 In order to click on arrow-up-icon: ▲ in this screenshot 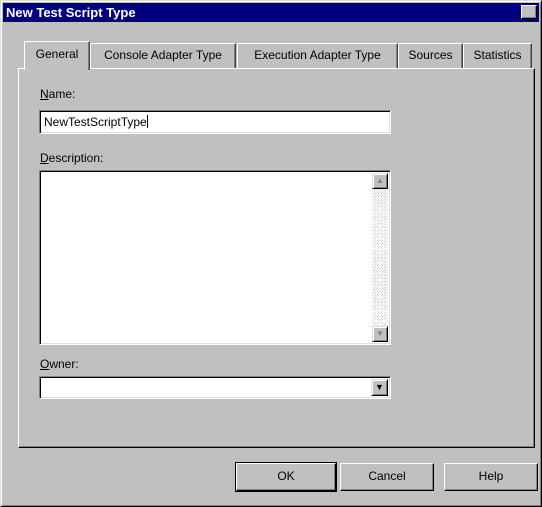, I will do `click(380, 180)`.